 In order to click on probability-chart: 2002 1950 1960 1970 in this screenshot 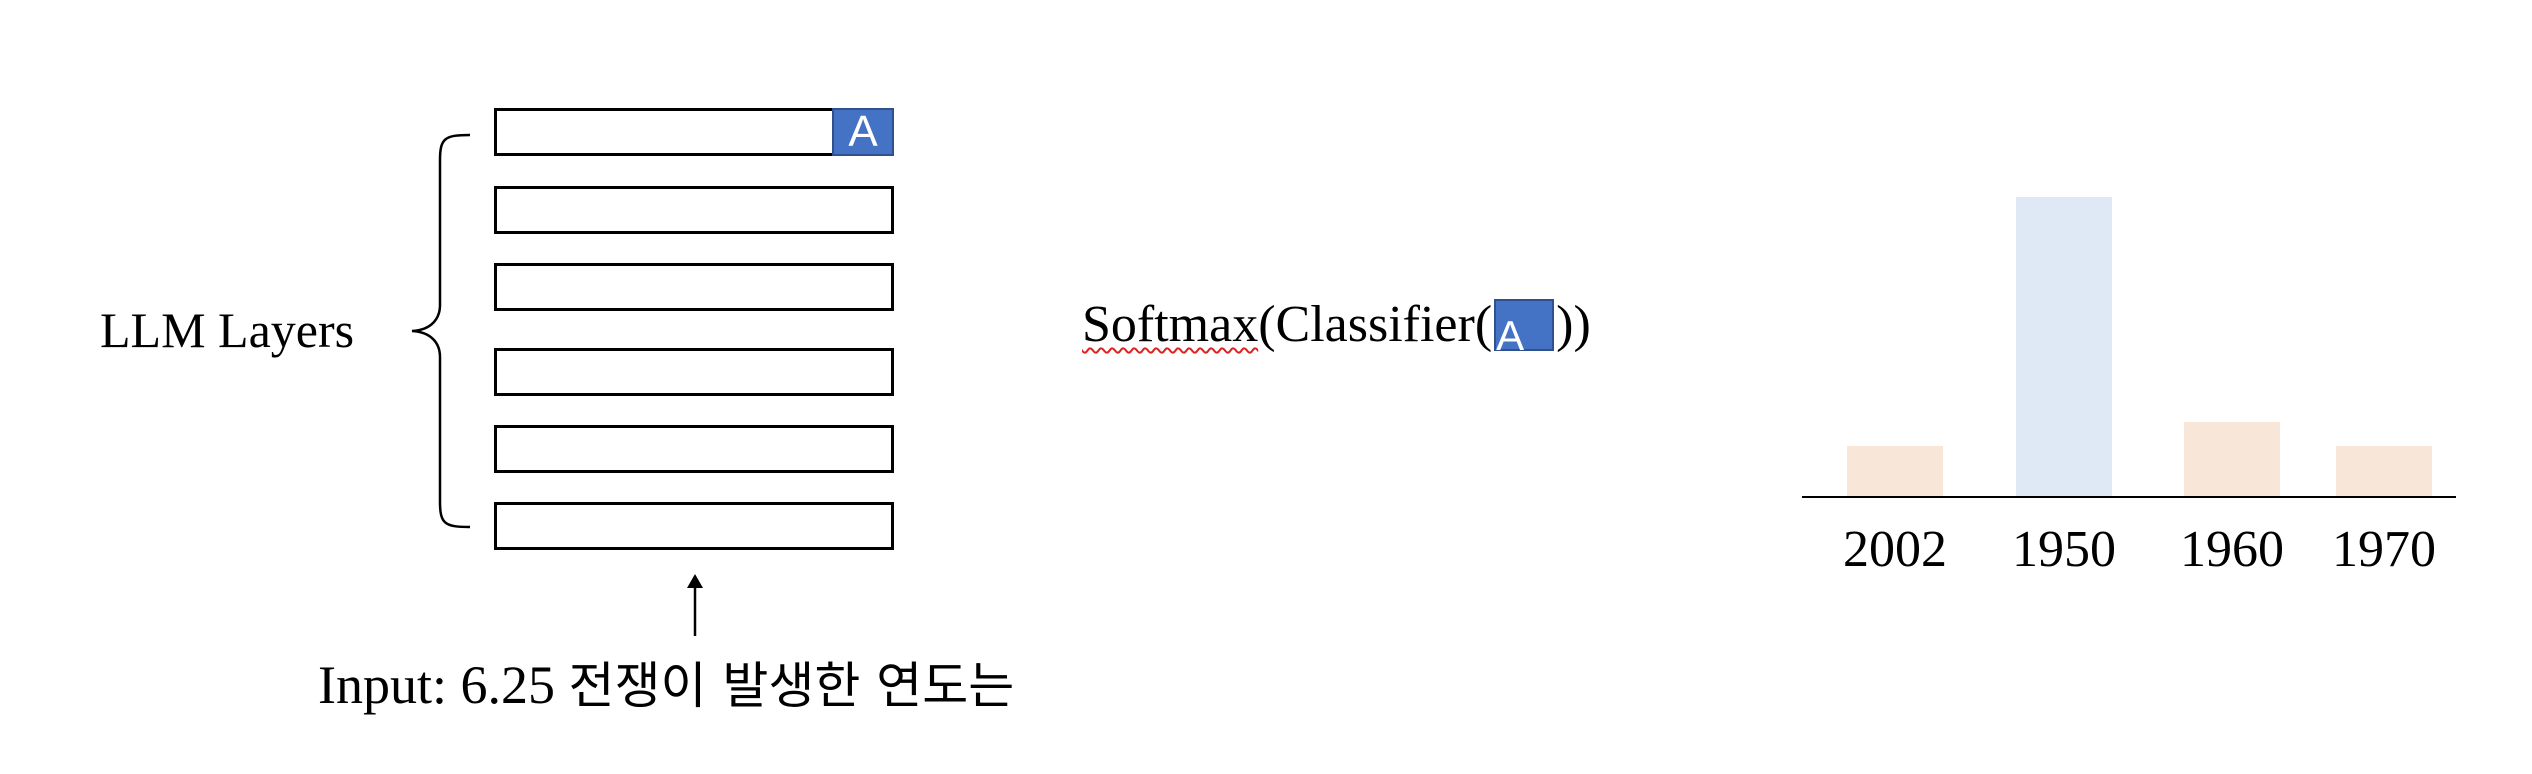, I will do `click(2140, 390)`.